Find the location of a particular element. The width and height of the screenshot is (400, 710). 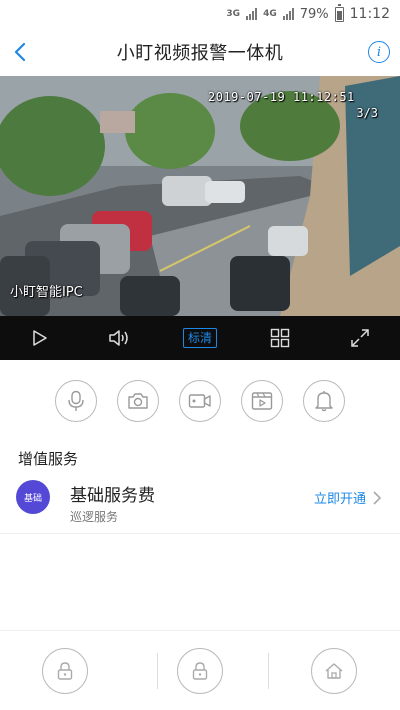

video-record-icon is located at coordinates (199, 401).